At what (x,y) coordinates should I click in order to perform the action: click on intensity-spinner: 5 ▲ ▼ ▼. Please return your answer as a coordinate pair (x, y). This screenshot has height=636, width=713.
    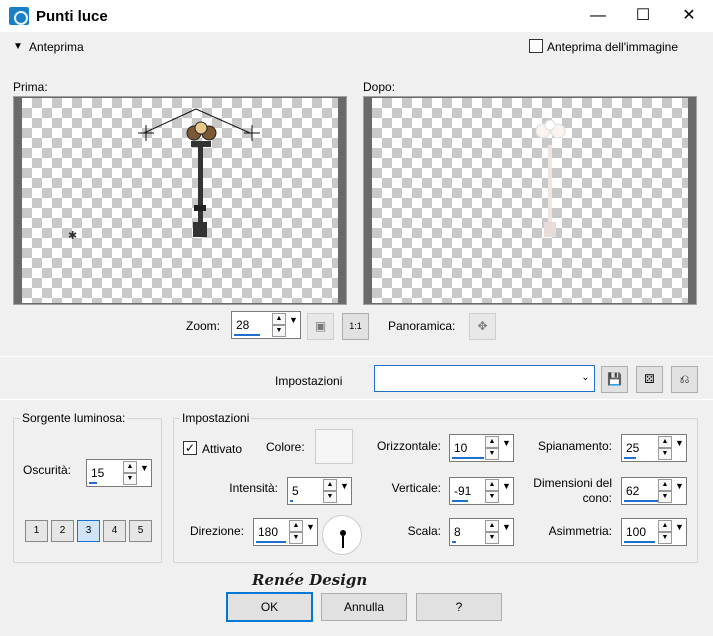
    Looking at the image, I should click on (319, 491).